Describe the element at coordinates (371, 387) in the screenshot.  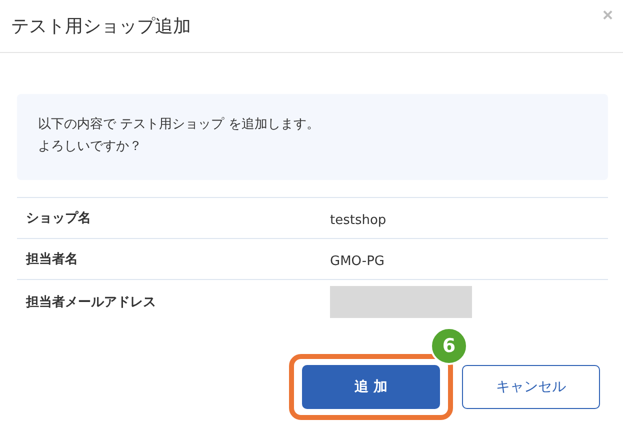
I see `button: 追 加` at that location.